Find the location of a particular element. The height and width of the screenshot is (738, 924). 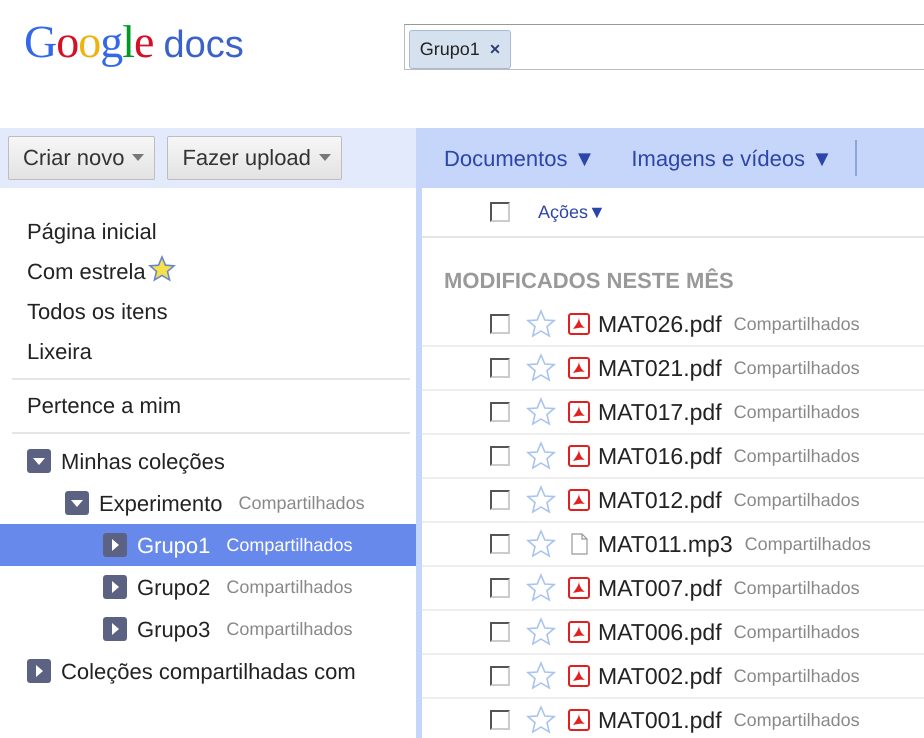

file-row: MAT006.pdf Compartilhados is located at coordinates (673, 633).